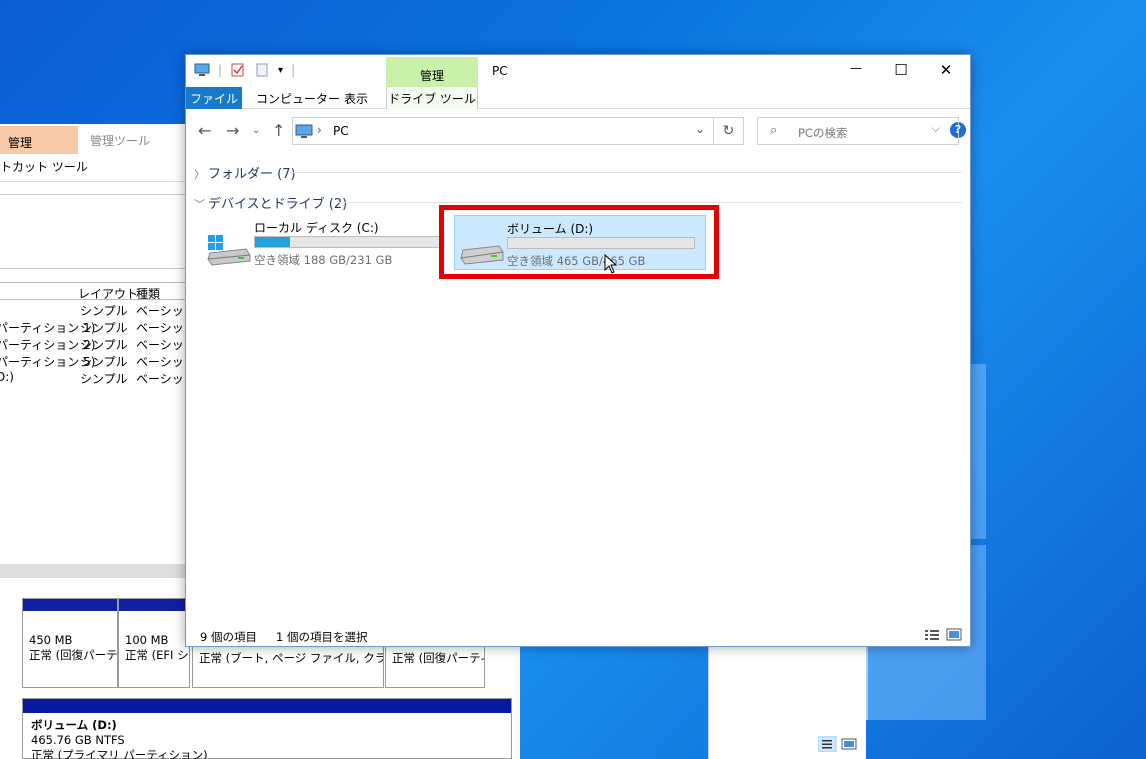  What do you see at coordinates (256, 130) in the screenshot?
I see `recent-dropdown-icon: ⌄` at bounding box center [256, 130].